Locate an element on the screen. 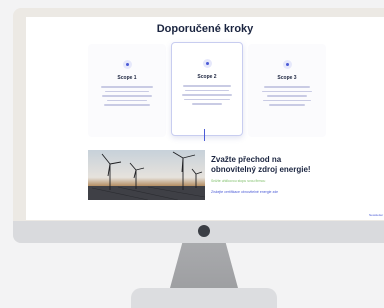 This screenshot has width=384, height=308. power-button-icon is located at coordinates (204, 231).